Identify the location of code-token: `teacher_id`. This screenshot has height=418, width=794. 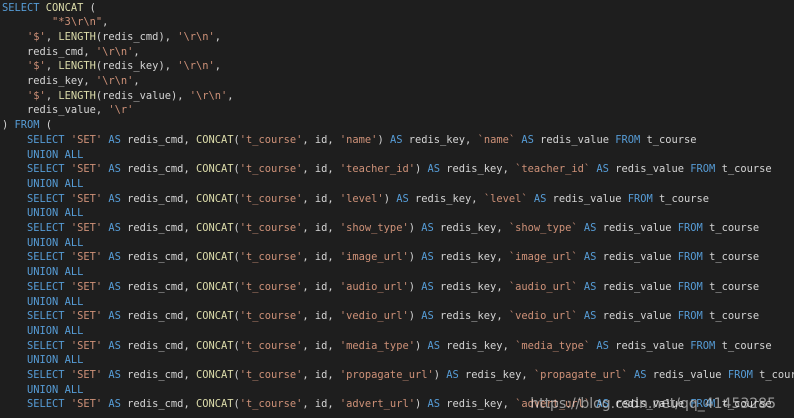
(553, 169).